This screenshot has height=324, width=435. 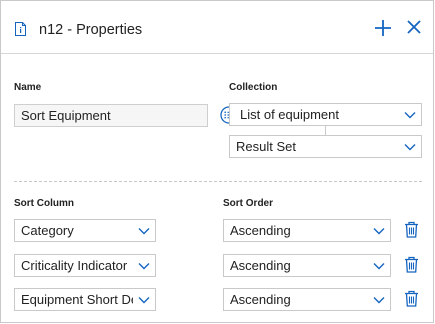 What do you see at coordinates (414, 27) in the screenshot?
I see `close-icon` at bounding box center [414, 27].